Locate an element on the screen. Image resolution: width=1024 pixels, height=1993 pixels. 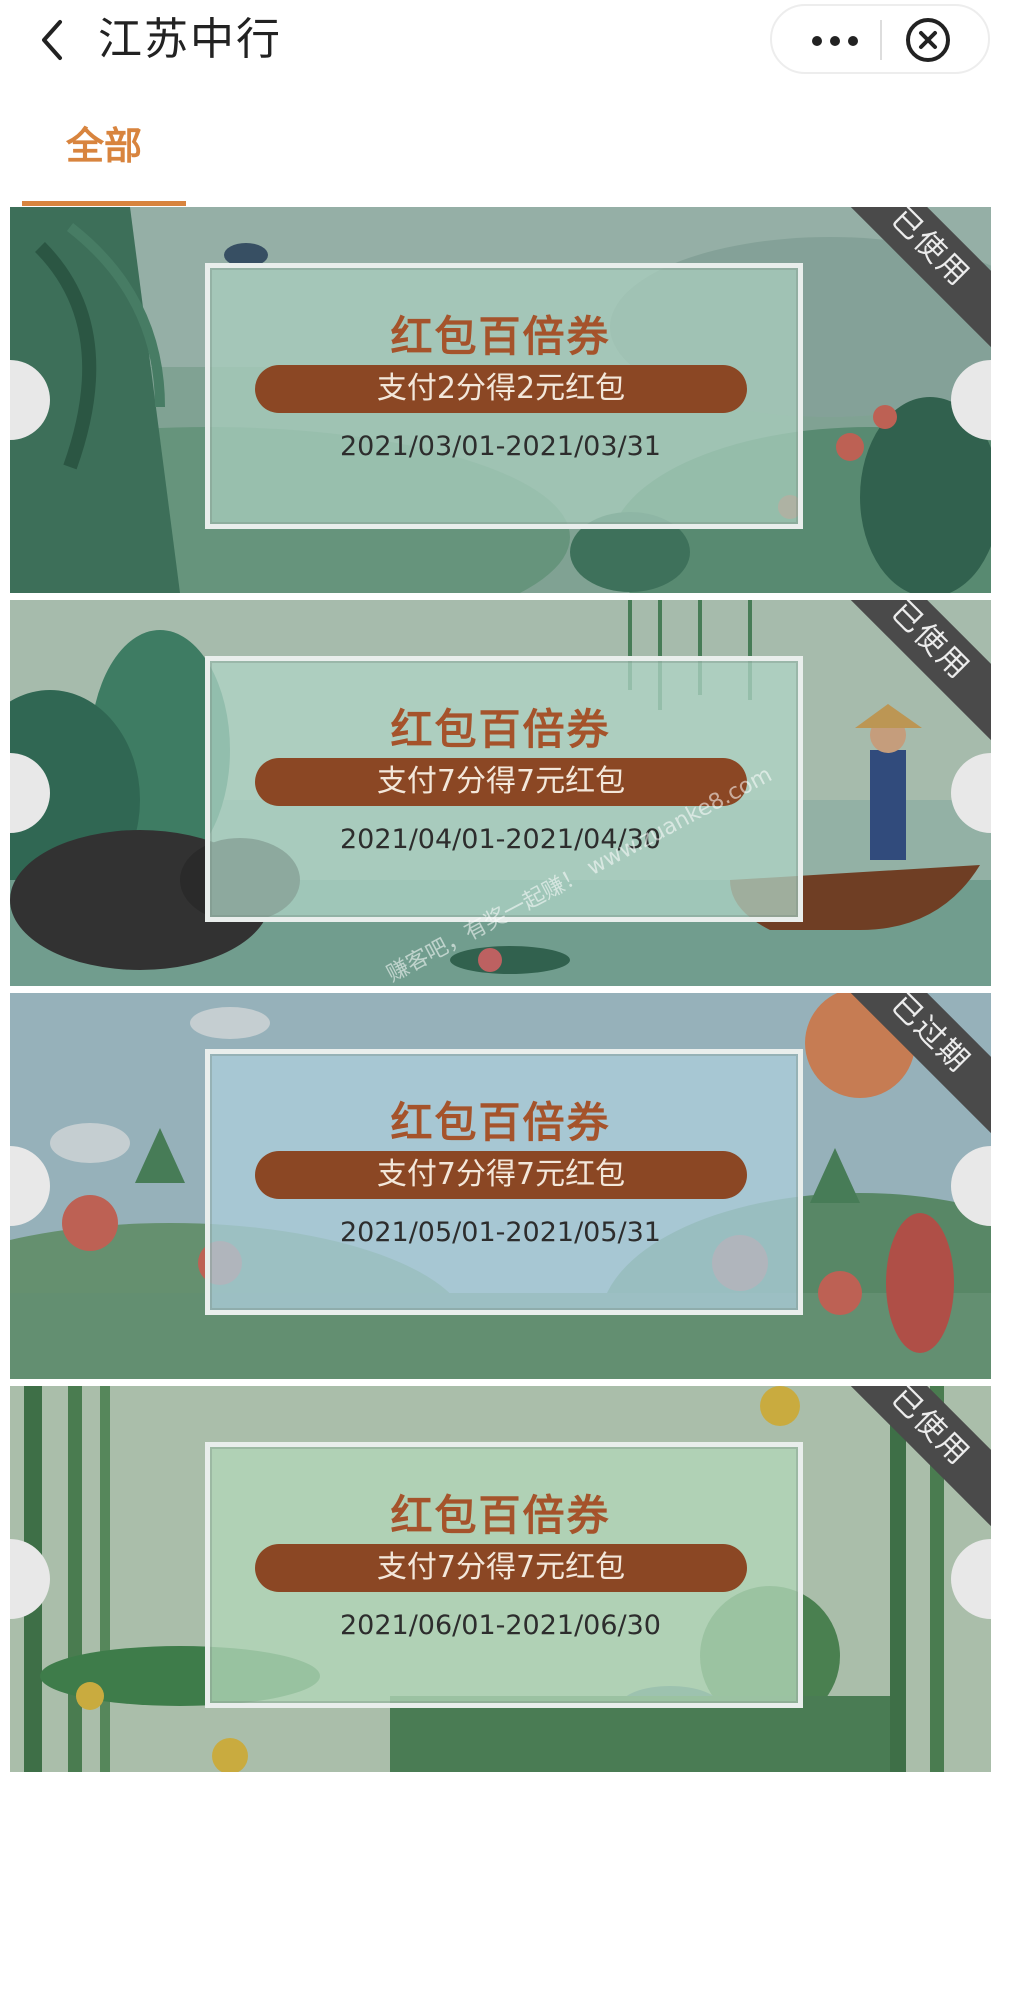
nav-bar: 江苏中行 is located at coordinates (512, 45).